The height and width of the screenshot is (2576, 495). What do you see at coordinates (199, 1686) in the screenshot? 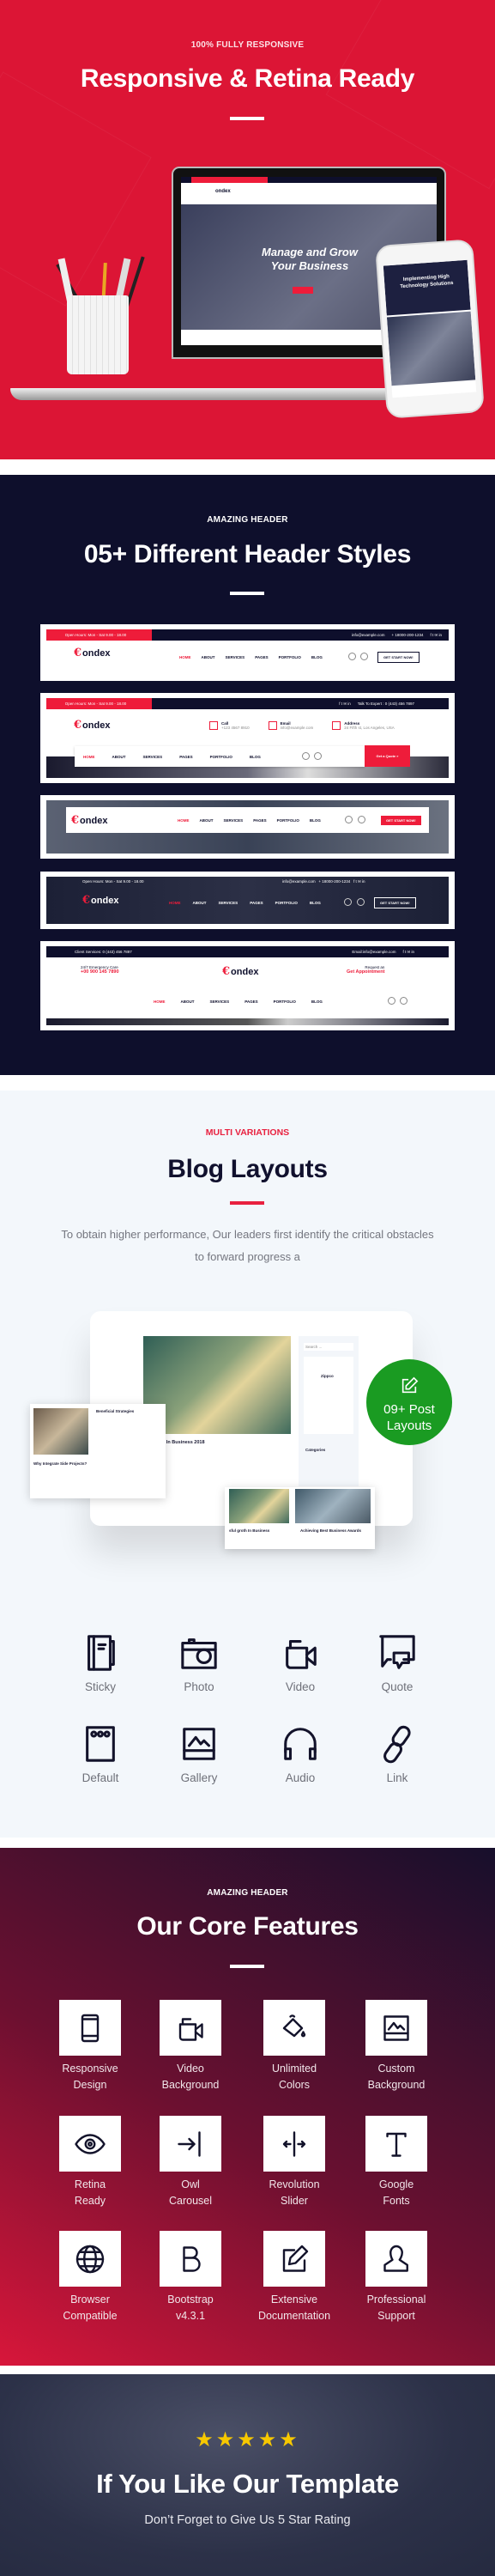
I see `post-type-label: Photo` at bounding box center [199, 1686].